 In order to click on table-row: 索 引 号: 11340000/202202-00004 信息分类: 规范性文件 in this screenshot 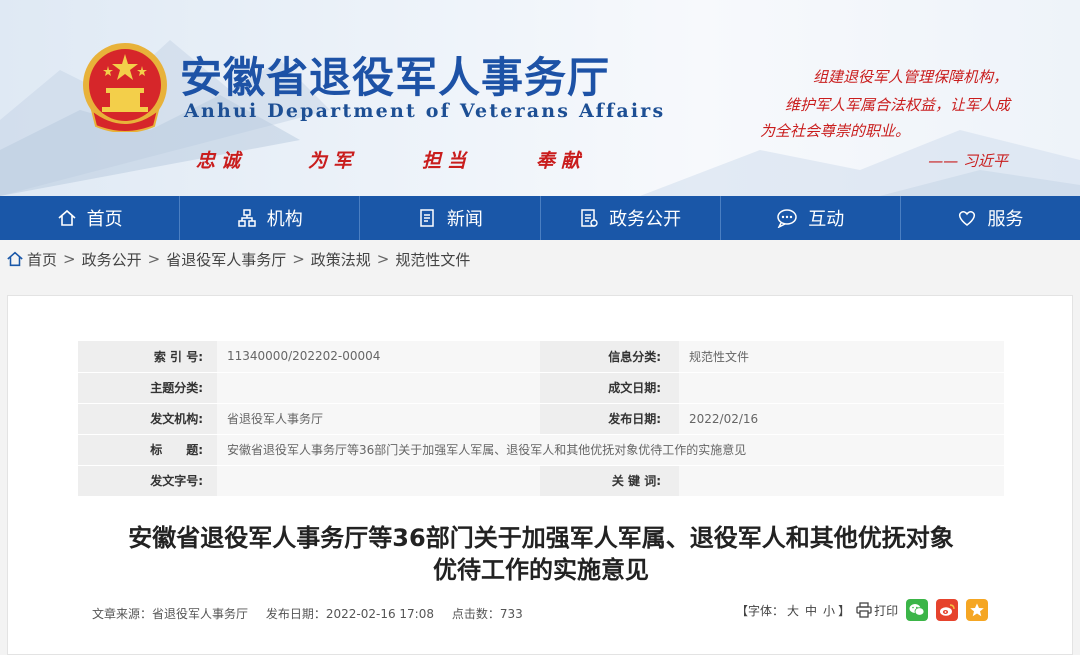, I will do `click(541, 357)`.